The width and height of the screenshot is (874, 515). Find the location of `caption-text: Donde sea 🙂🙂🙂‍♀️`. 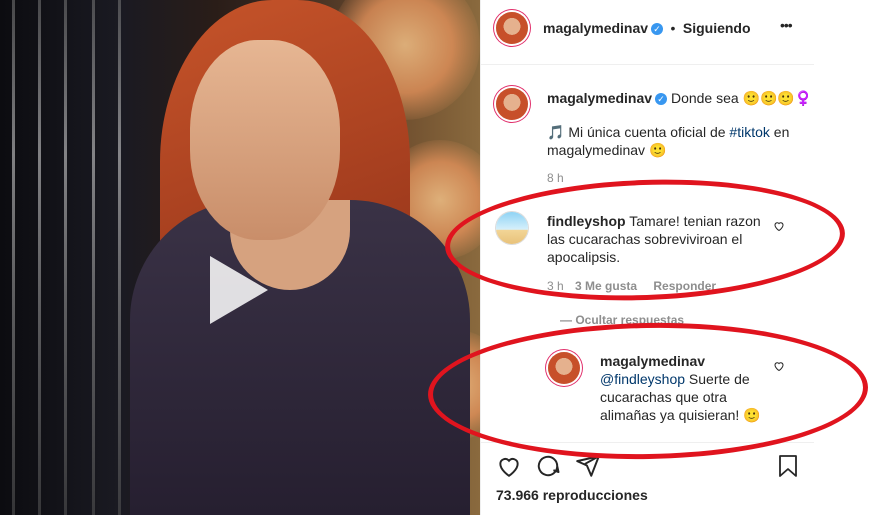

caption-text: Donde sea 🙂🙂🙂‍♀️ is located at coordinates (741, 98).